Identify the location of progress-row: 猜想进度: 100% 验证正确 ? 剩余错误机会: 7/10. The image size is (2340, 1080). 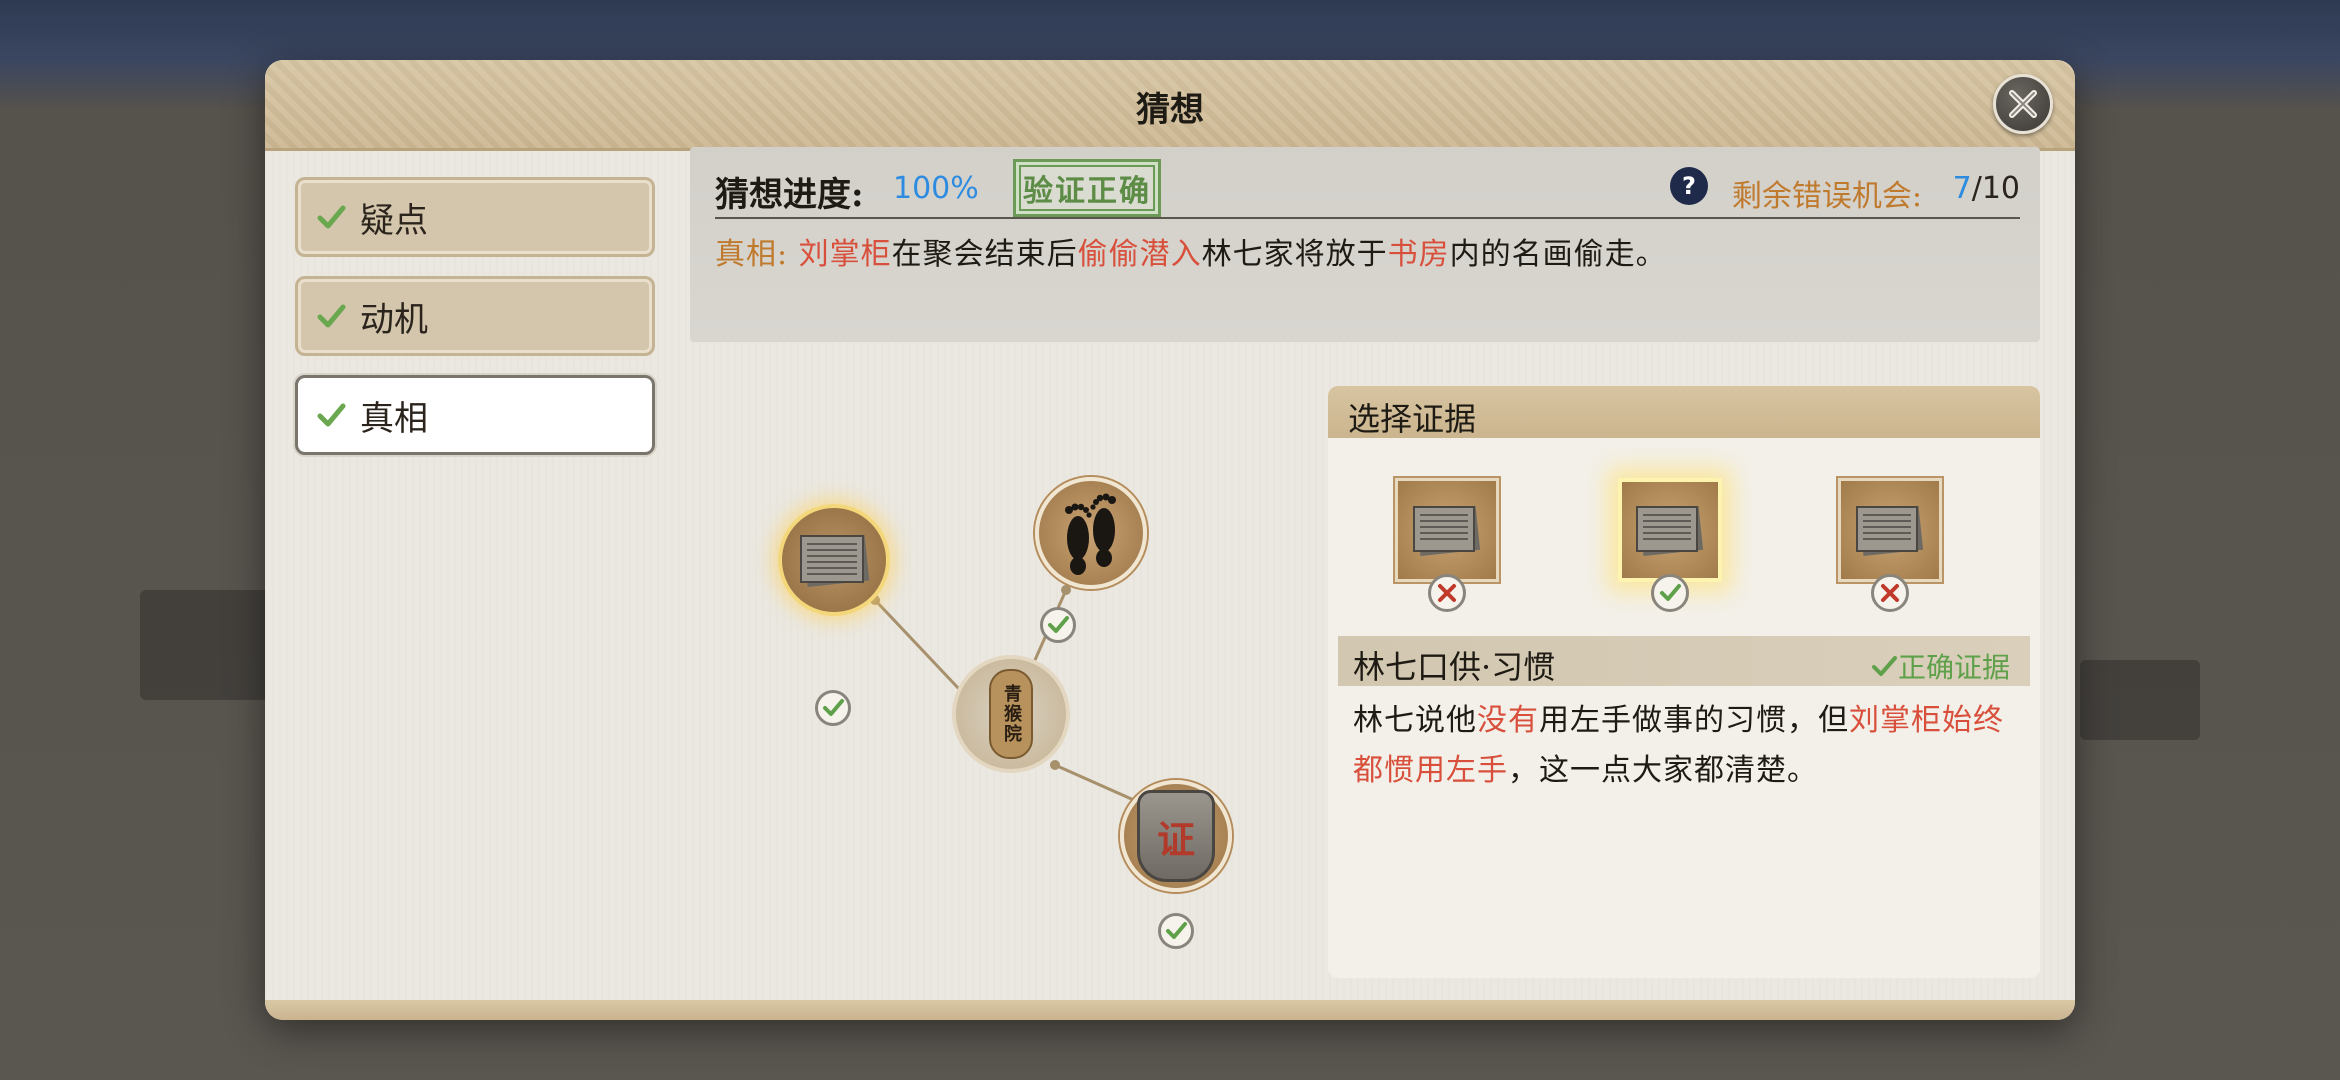
(1367, 188).